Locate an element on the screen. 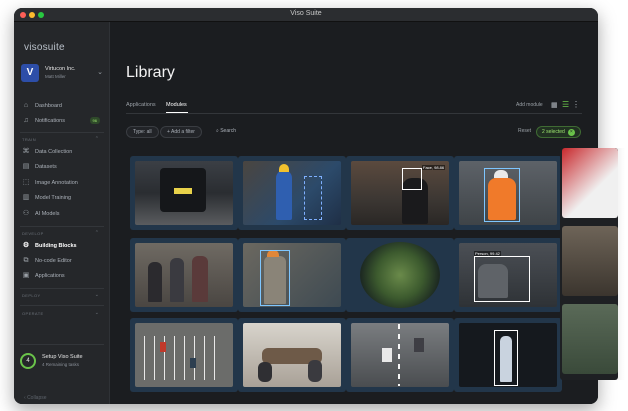 The image size is (628, 411). module-tile-car-plate is located at coordinates (184, 193).